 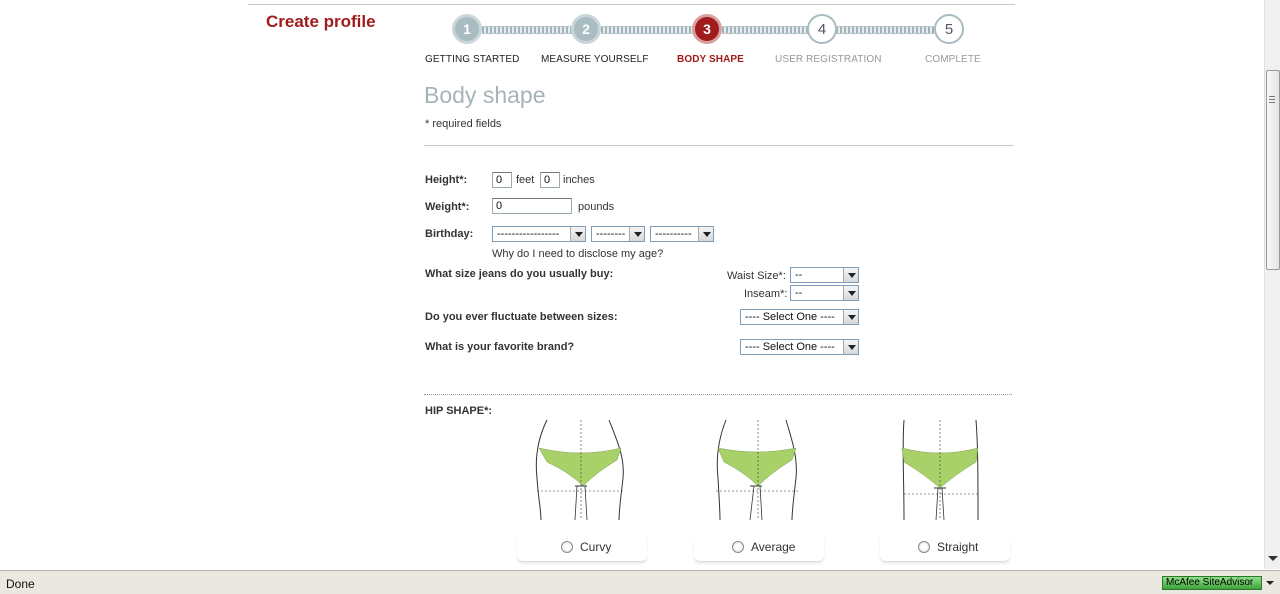 What do you see at coordinates (682, 234) in the screenshot?
I see `birthday-year-select: ----------` at bounding box center [682, 234].